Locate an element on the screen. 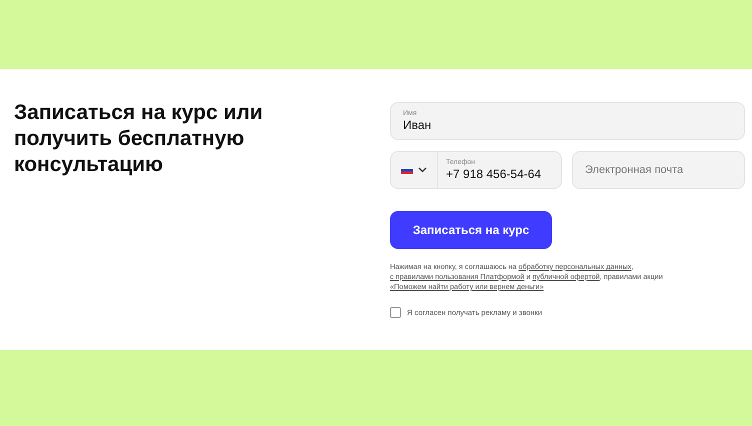  email-field: Электронная почта is located at coordinates (658, 170).